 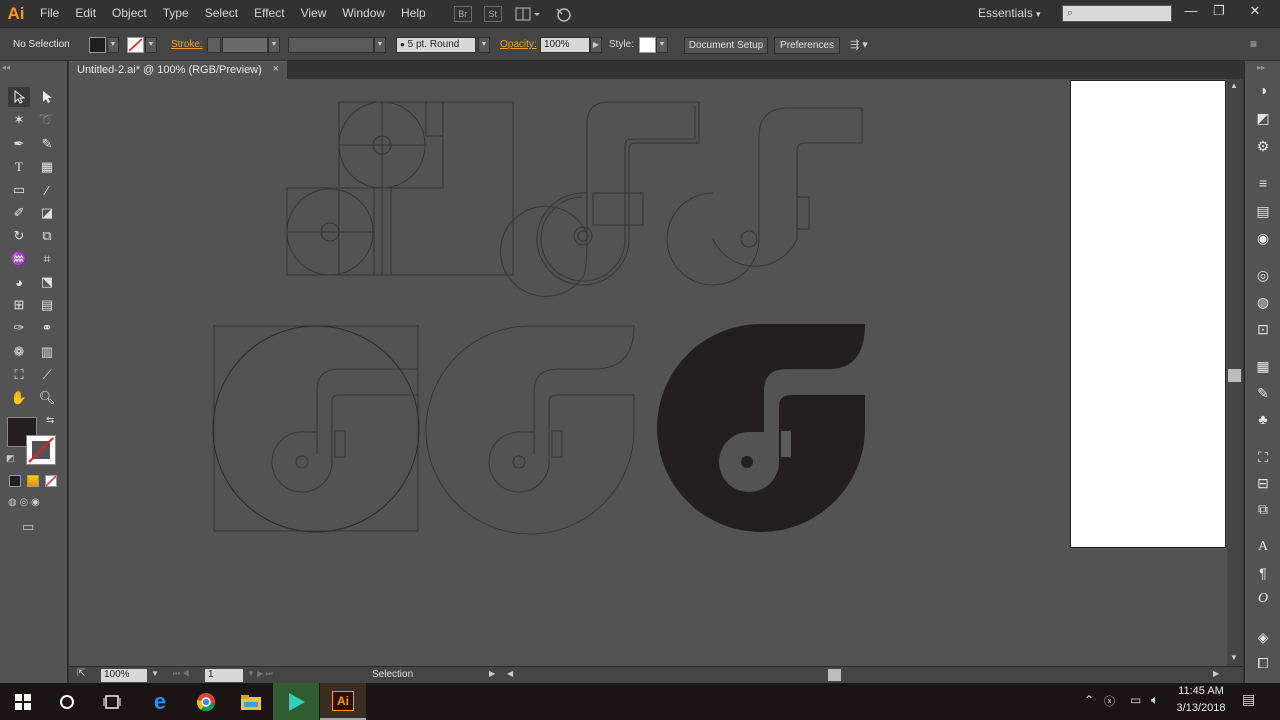 What do you see at coordinates (314, 13) in the screenshot?
I see `menu-view: View` at bounding box center [314, 13].